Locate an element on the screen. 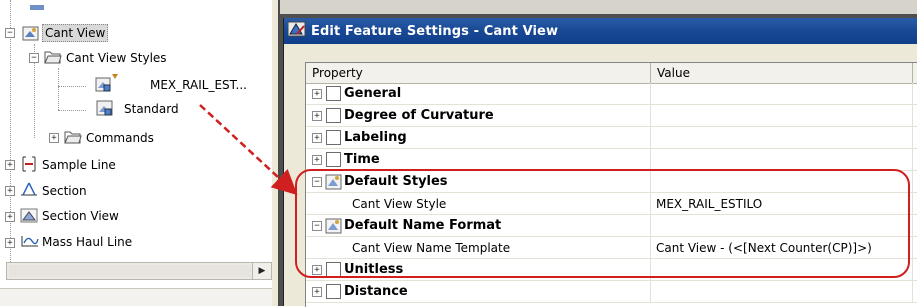  category-label: Default Styles is located at coordinates (396, 181).